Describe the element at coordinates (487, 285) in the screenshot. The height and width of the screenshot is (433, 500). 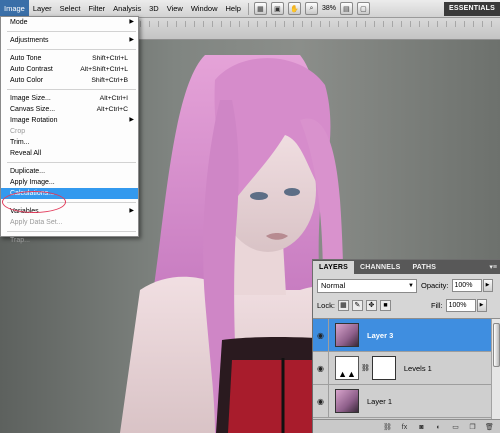
I see `opacity-slider-arrow-icon: ▶` at that location.